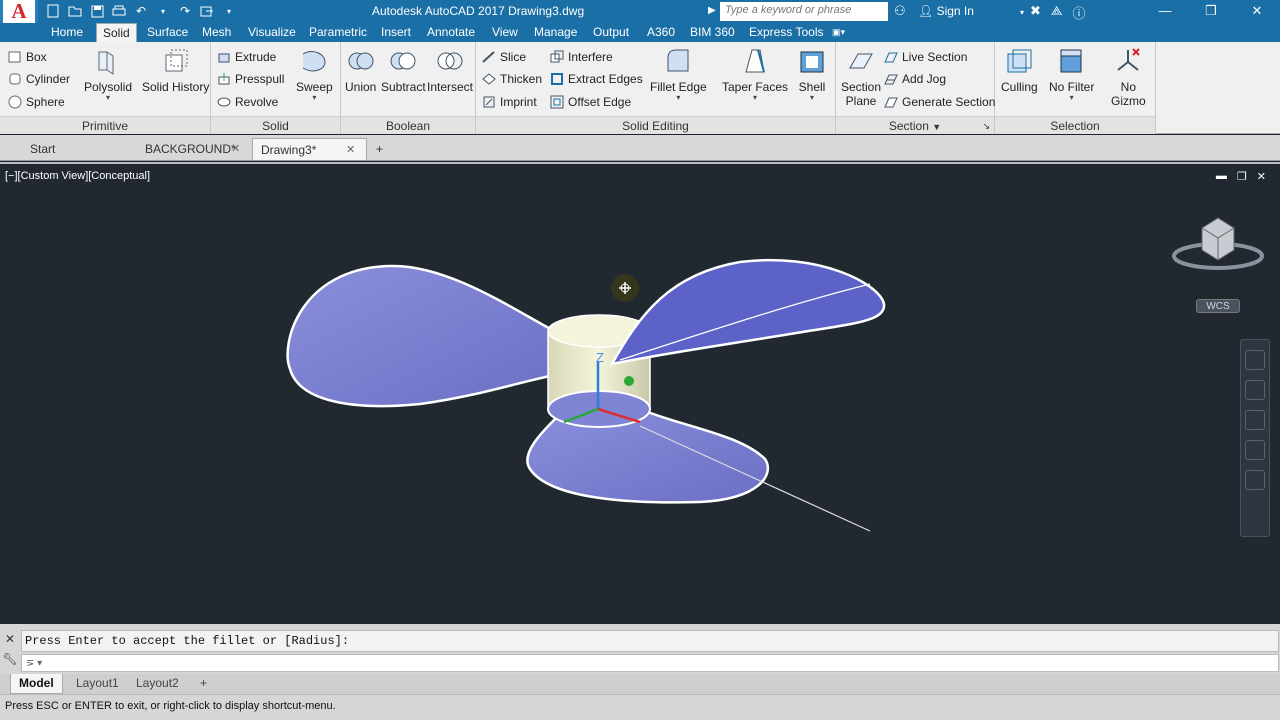 This screenshot has width=1280, height=720. What do you see at coordinates (450, 70) in the screenshot?
I see `intersect-button: Intersect` at bounding box center [450, 70].